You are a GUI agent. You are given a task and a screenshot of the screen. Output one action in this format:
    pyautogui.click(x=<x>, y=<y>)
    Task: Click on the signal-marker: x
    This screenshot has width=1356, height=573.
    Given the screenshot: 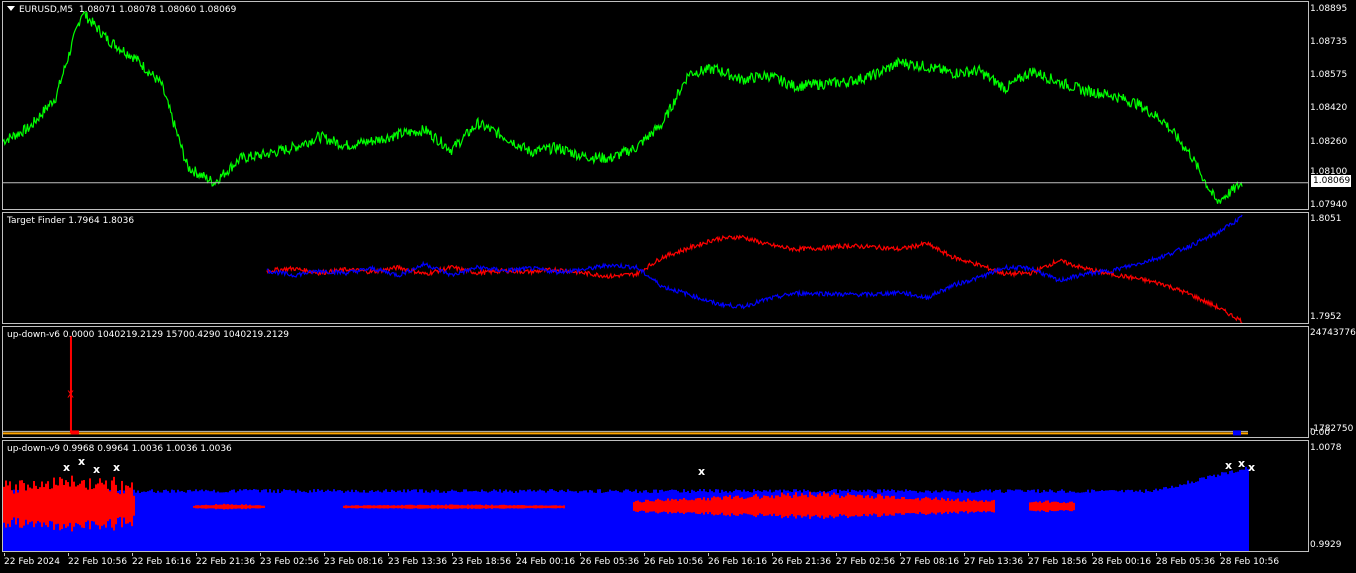 What is the action you would take?
    pyautogui.click(x=96, y=469)
    